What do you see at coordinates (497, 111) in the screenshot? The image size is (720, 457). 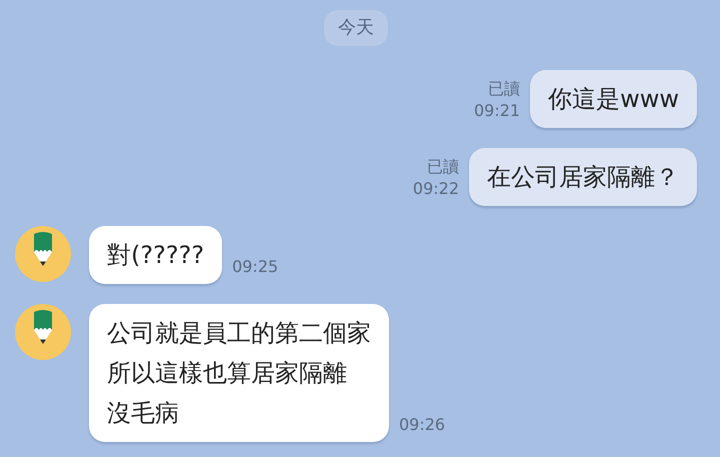 I see `message-time: 09:21` at bounding box center [497, 111].